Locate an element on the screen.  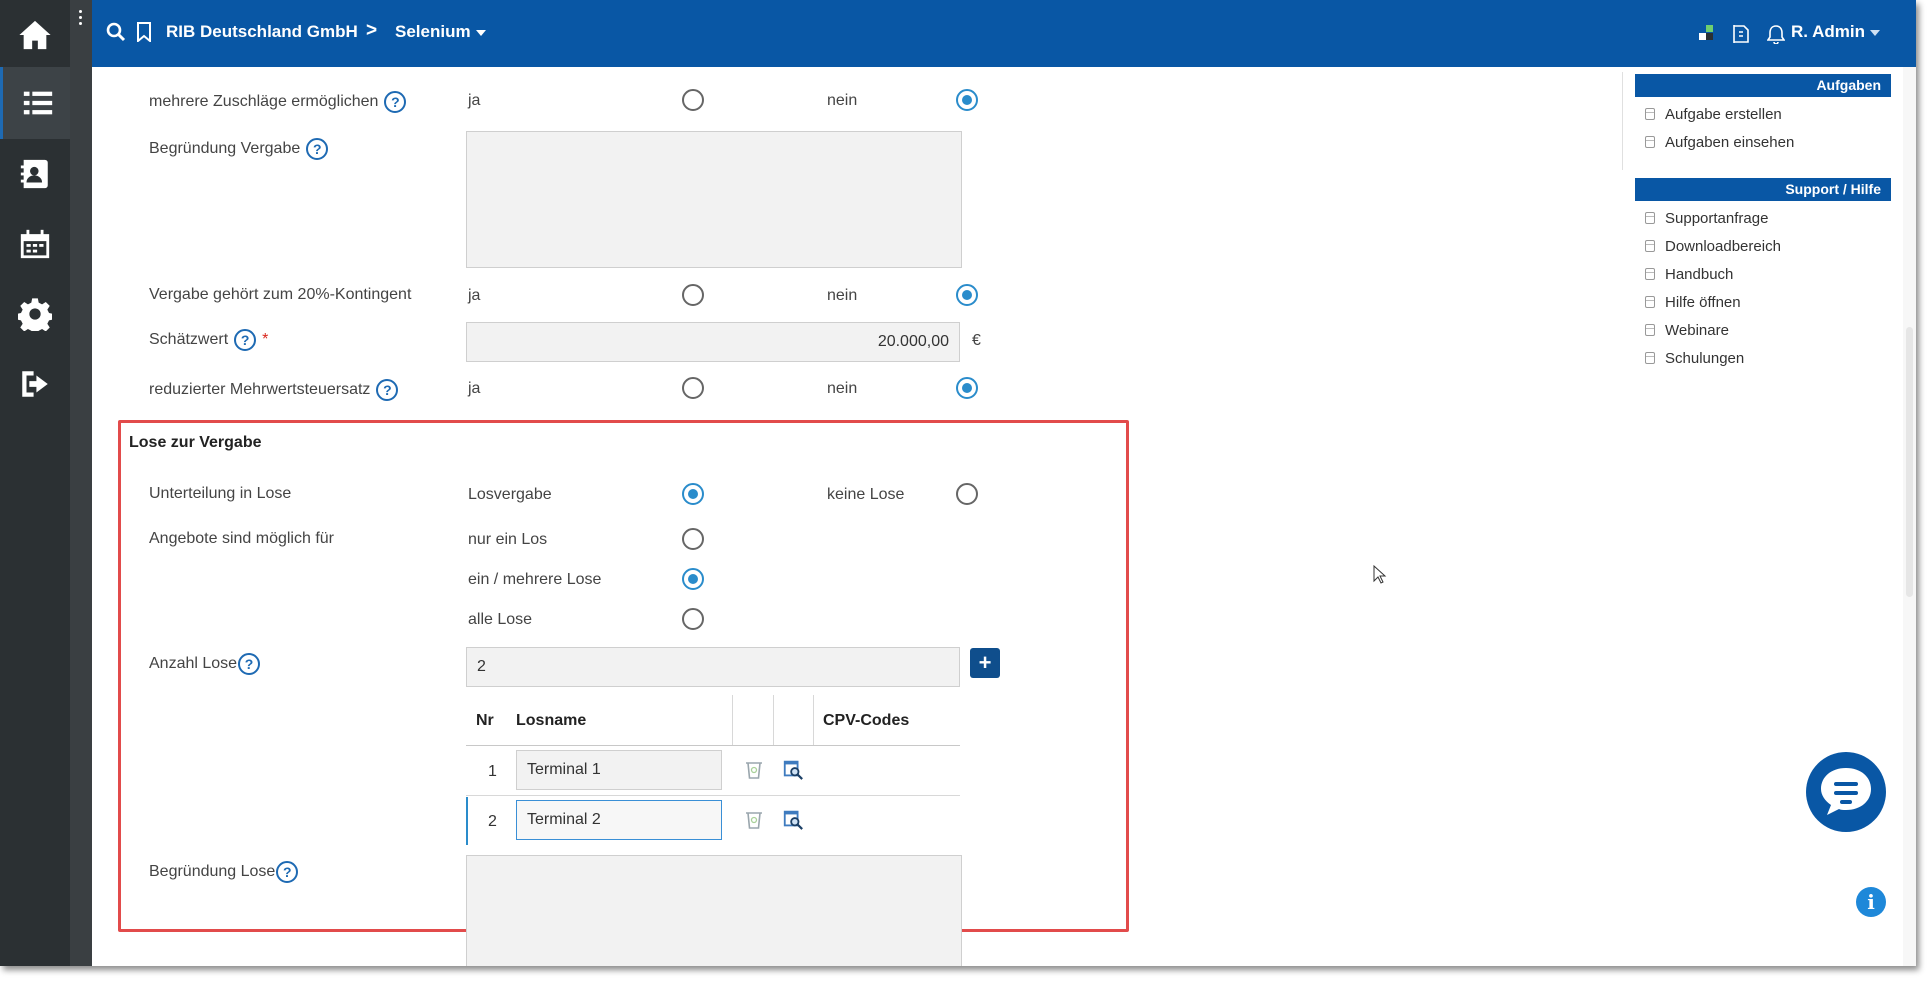
mwst-no-label: nein is located at coordinates (842, 388).